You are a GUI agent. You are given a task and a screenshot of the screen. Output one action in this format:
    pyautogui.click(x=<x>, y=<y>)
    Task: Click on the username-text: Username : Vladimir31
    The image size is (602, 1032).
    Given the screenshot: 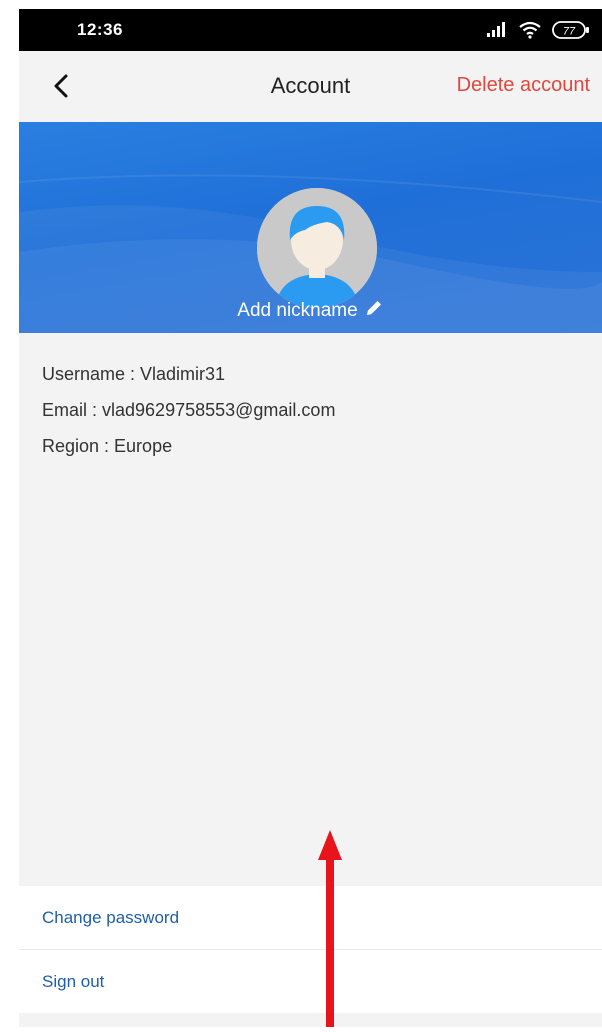 What is the action you would take?
    pyautogui.click(x=134, y=374)
    